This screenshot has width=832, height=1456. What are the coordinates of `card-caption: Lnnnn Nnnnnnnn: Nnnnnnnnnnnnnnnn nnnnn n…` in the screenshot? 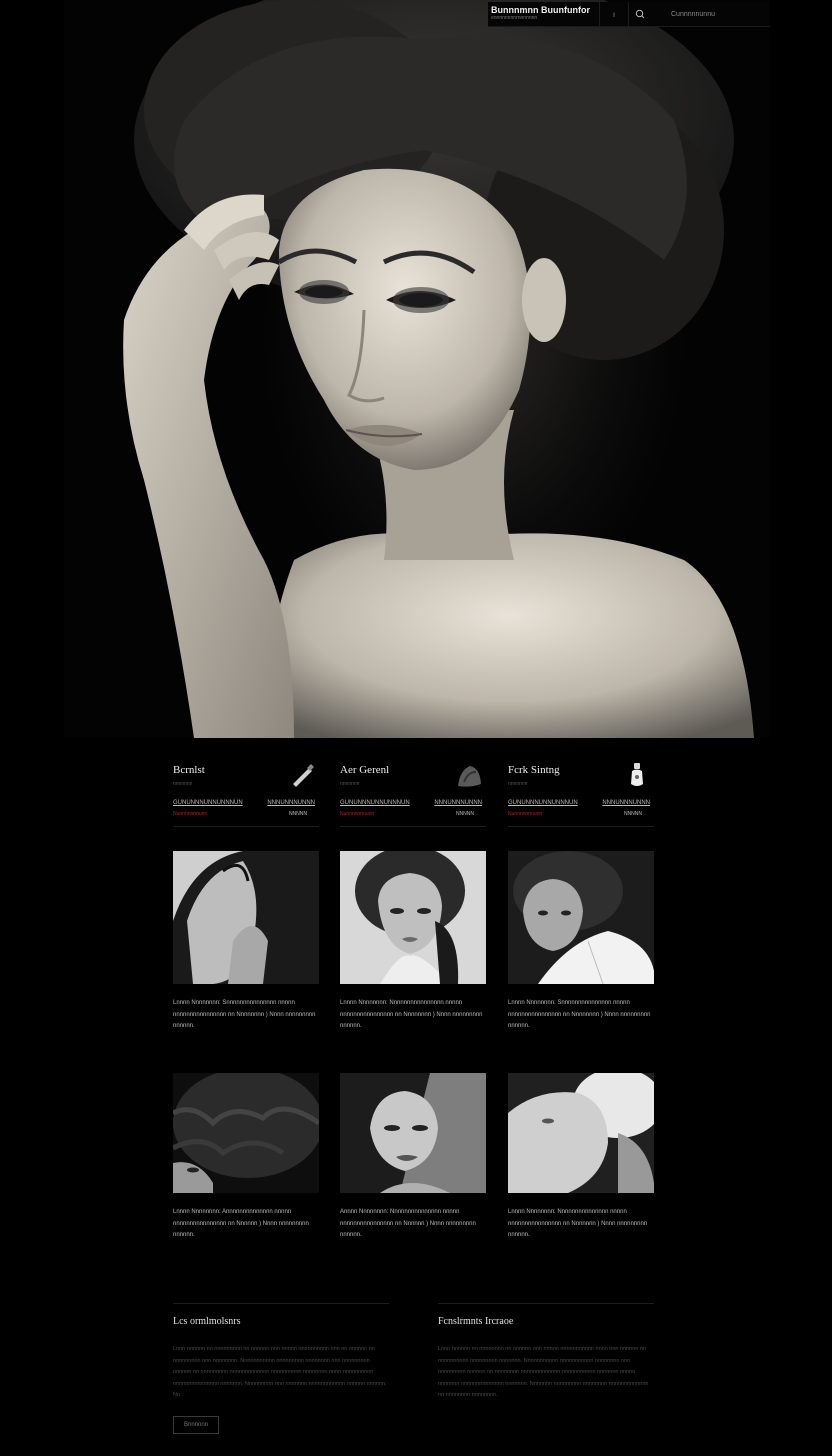 It's located at (411, 1014).